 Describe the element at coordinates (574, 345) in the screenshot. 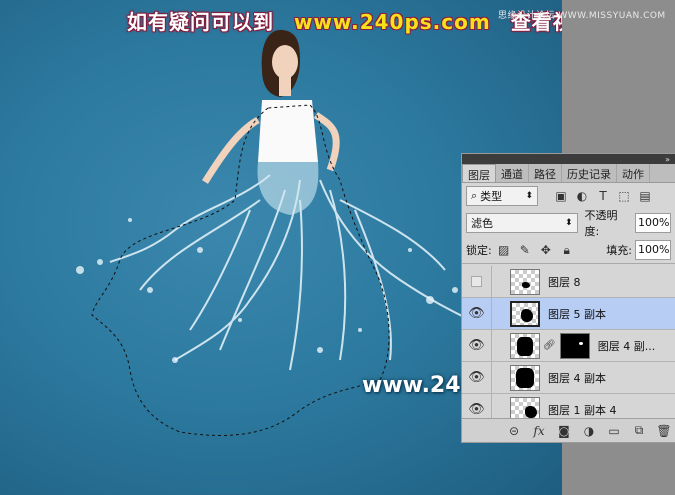

I see `layer-mask-thumbnail` at that location.